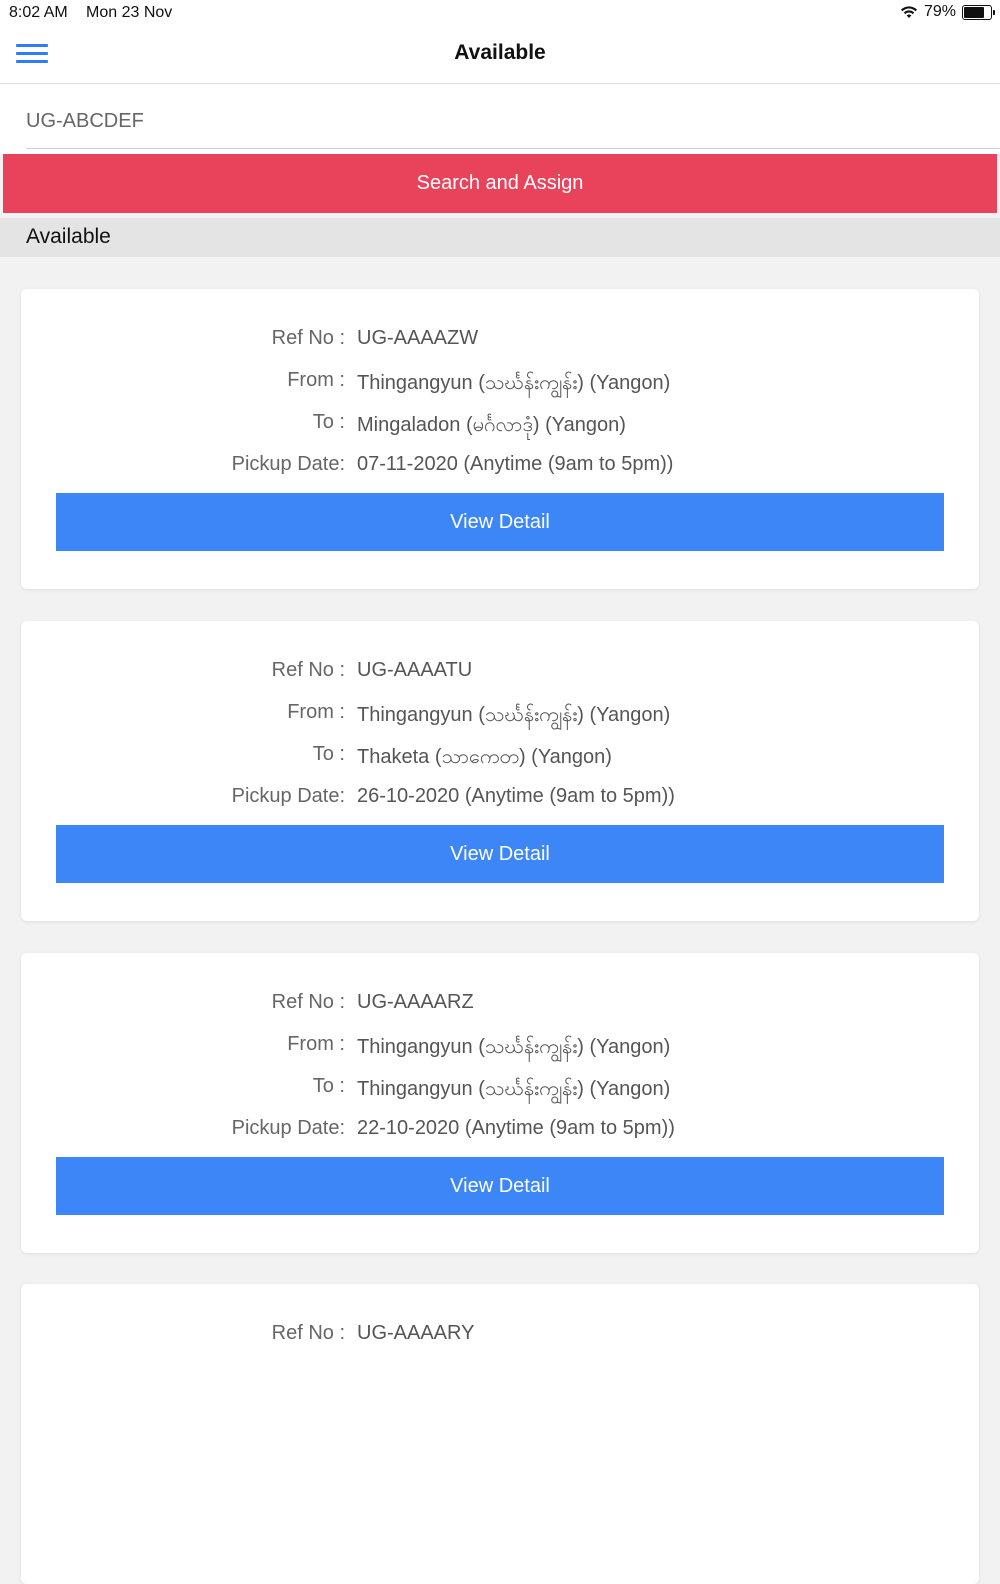 This screenshot has height=1584, width=1000. I want to click on page-title: Available, so click(500, 52).